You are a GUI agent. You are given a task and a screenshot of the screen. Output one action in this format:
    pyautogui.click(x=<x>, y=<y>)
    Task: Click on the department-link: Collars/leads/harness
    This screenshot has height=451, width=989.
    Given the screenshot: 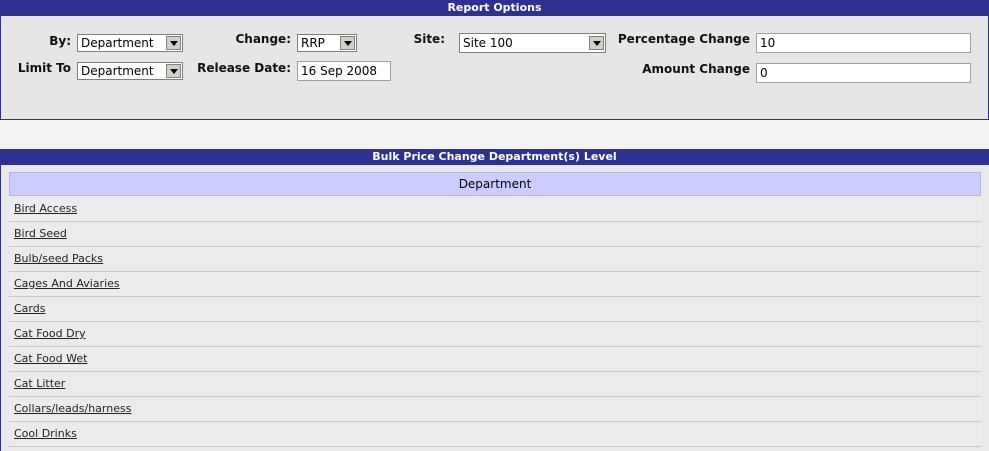 What is the action you would take?
    pyautogui.click(x=72, y=408)
    